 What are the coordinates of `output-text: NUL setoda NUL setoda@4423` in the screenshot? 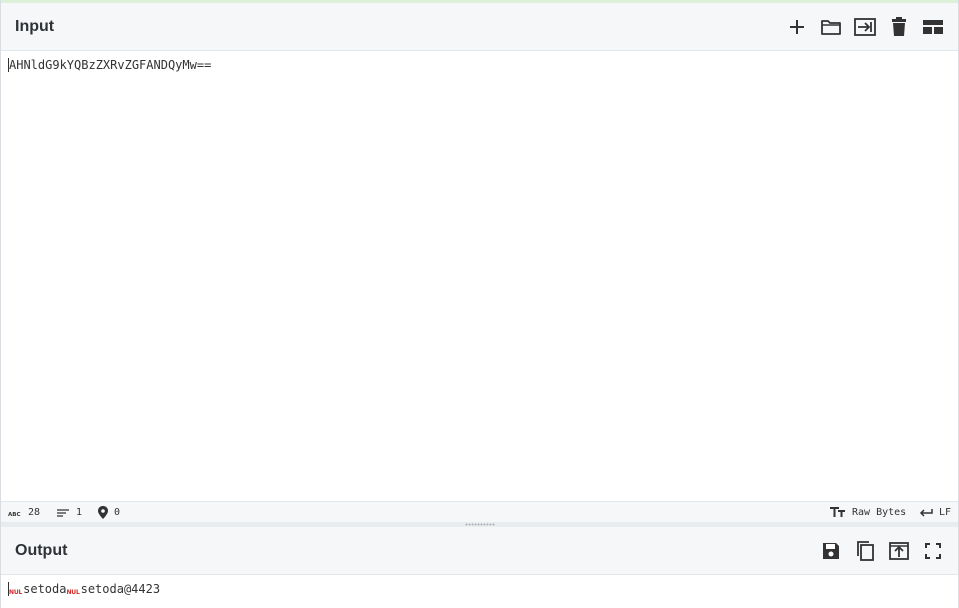 It's located at (84, 589).